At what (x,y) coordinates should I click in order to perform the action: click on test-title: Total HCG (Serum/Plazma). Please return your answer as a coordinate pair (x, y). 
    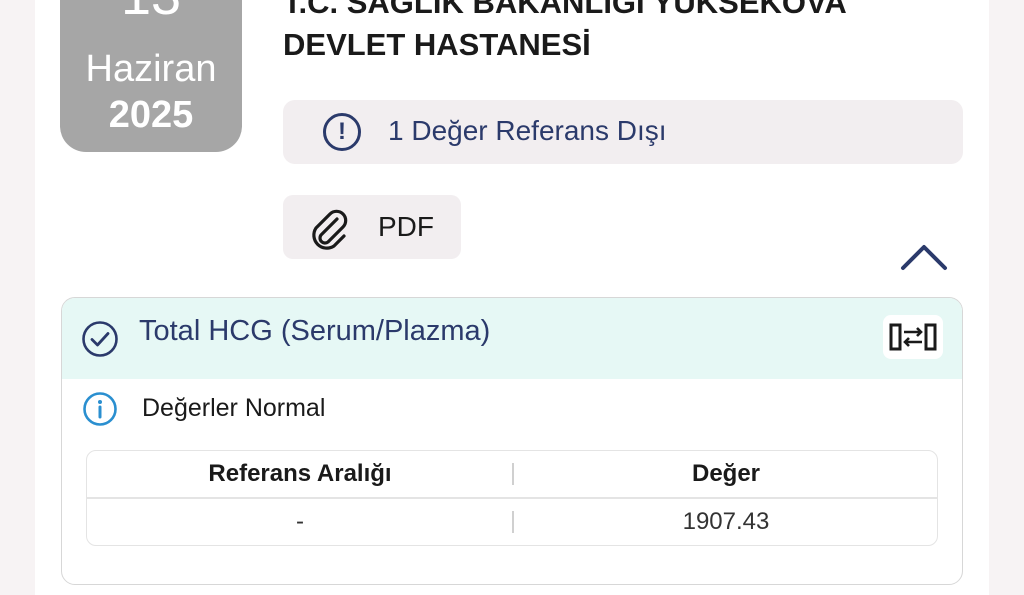
    Looking at the image, I should click on (315, 331).